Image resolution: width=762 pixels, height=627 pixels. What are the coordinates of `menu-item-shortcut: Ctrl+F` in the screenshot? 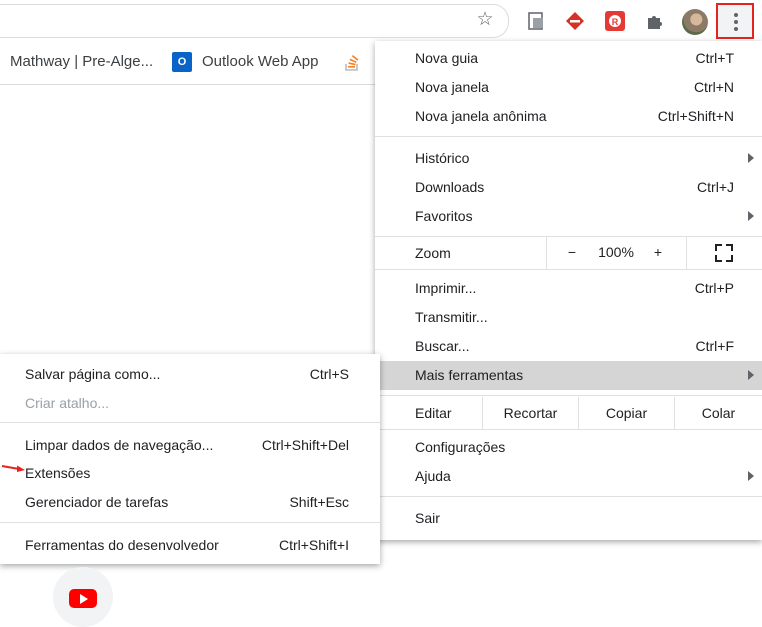 It's located at (715, 346).